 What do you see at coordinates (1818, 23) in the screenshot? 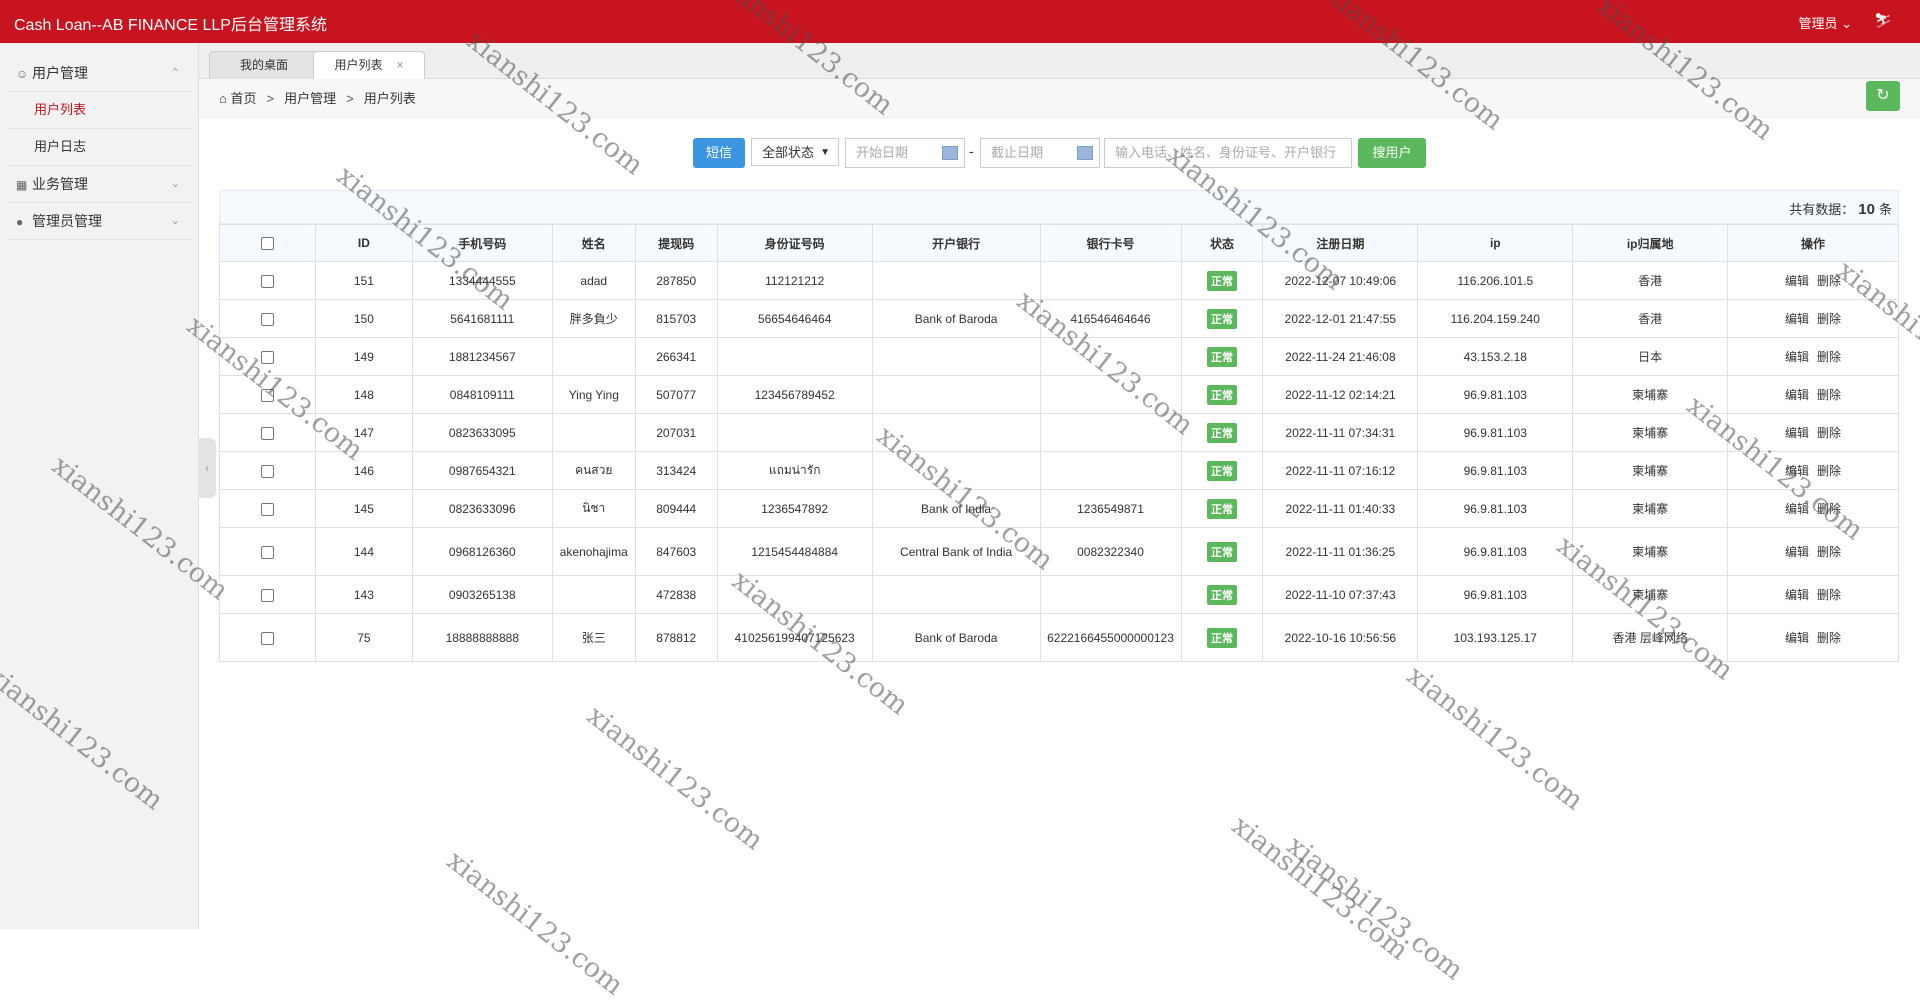
I see `admin-label: 管理员` at bounding box center [1818, 23].